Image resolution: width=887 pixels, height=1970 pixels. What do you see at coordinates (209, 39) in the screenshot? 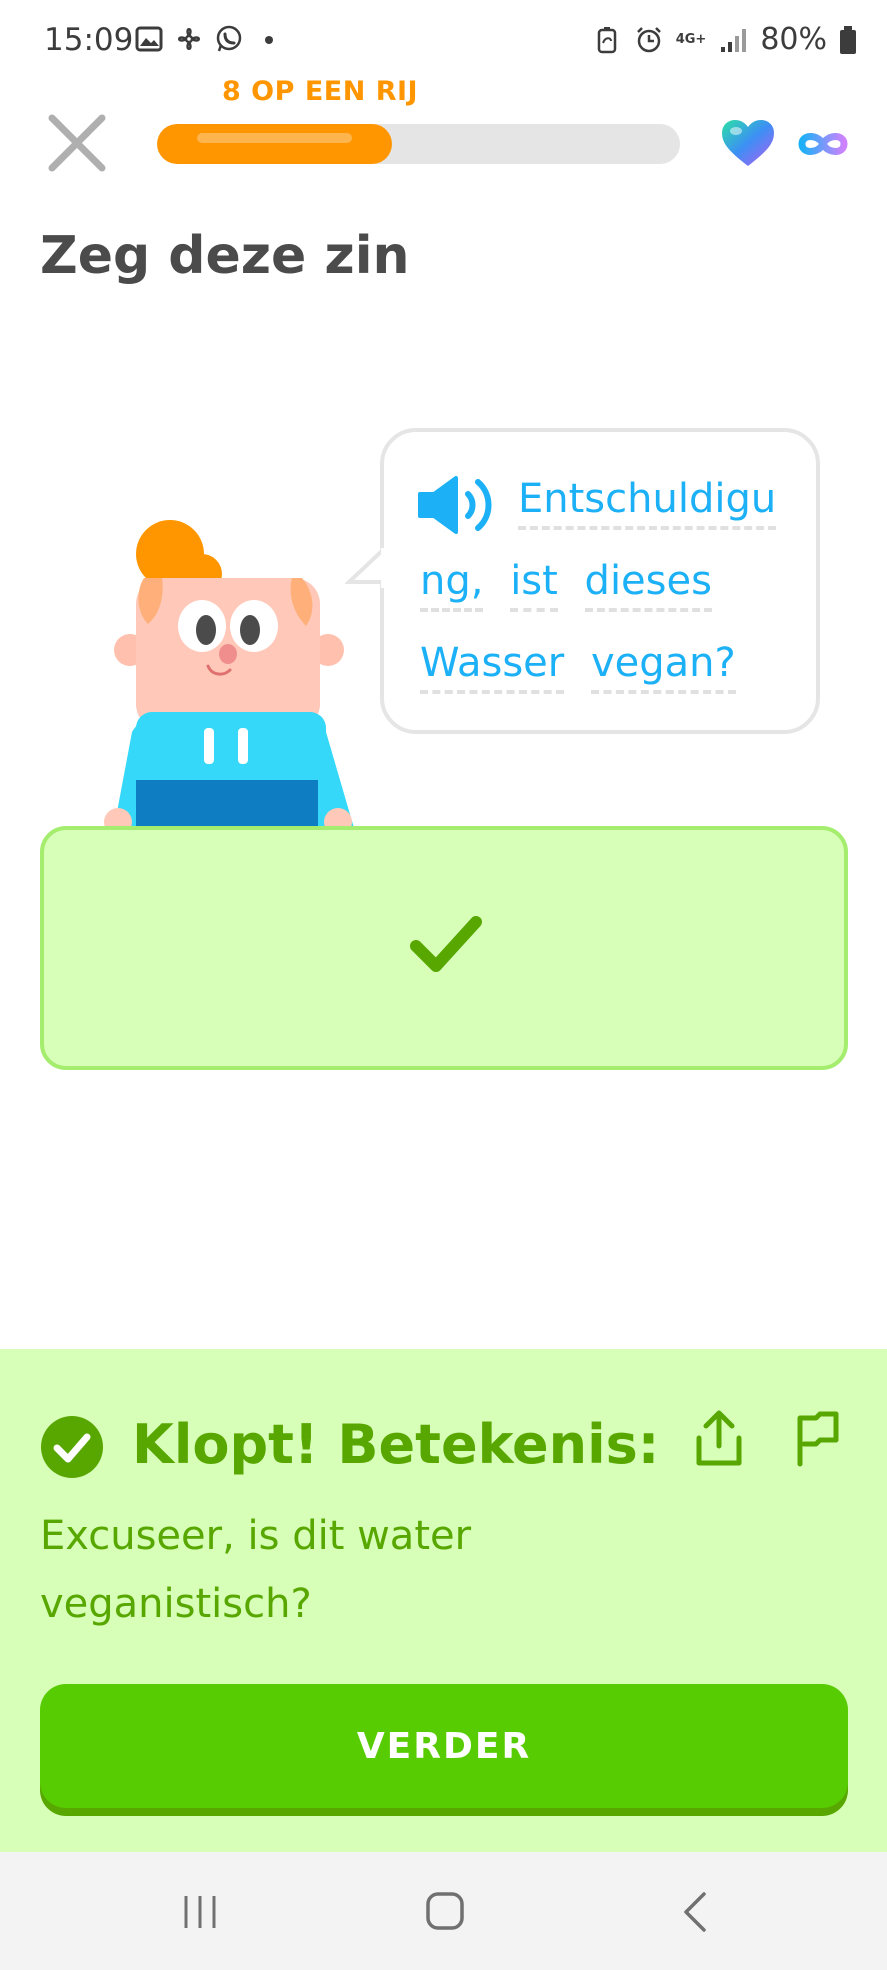
I see `status-left-icons` at bounding box center [209, 39].